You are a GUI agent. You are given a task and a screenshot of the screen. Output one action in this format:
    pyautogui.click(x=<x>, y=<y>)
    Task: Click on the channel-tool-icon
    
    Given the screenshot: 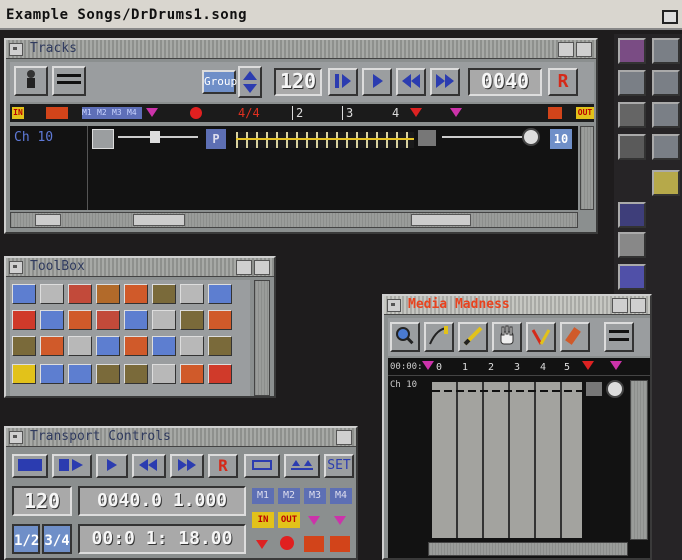 What is the action you would take?
    pyautogui.click(x=52, y=374)
    